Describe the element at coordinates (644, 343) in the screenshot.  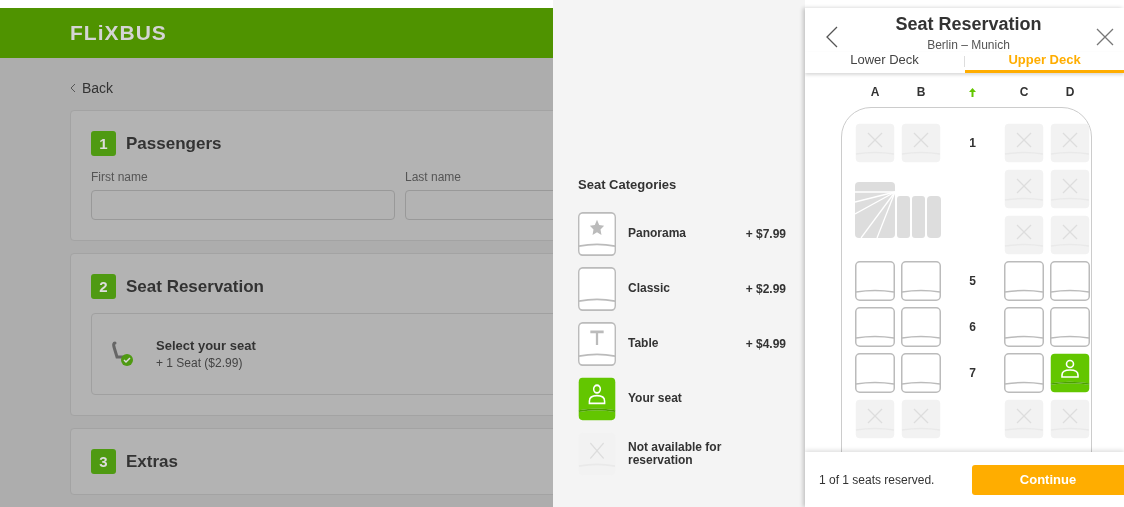
I see `category-name: Table` at that location.